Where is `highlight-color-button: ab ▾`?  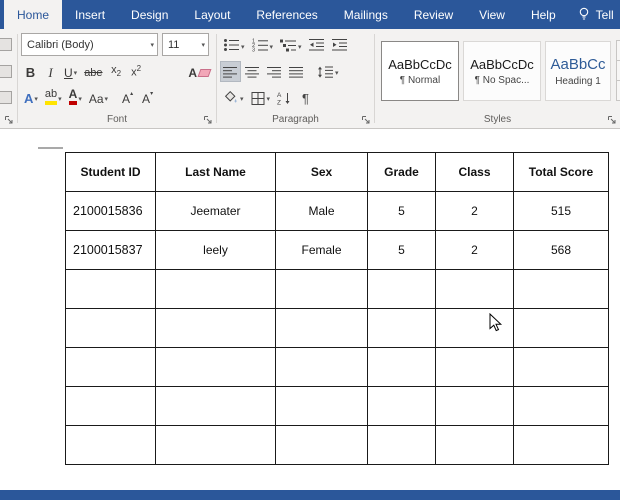
highlight-color-button: ab ▾ is located at coordinates (53, 97).